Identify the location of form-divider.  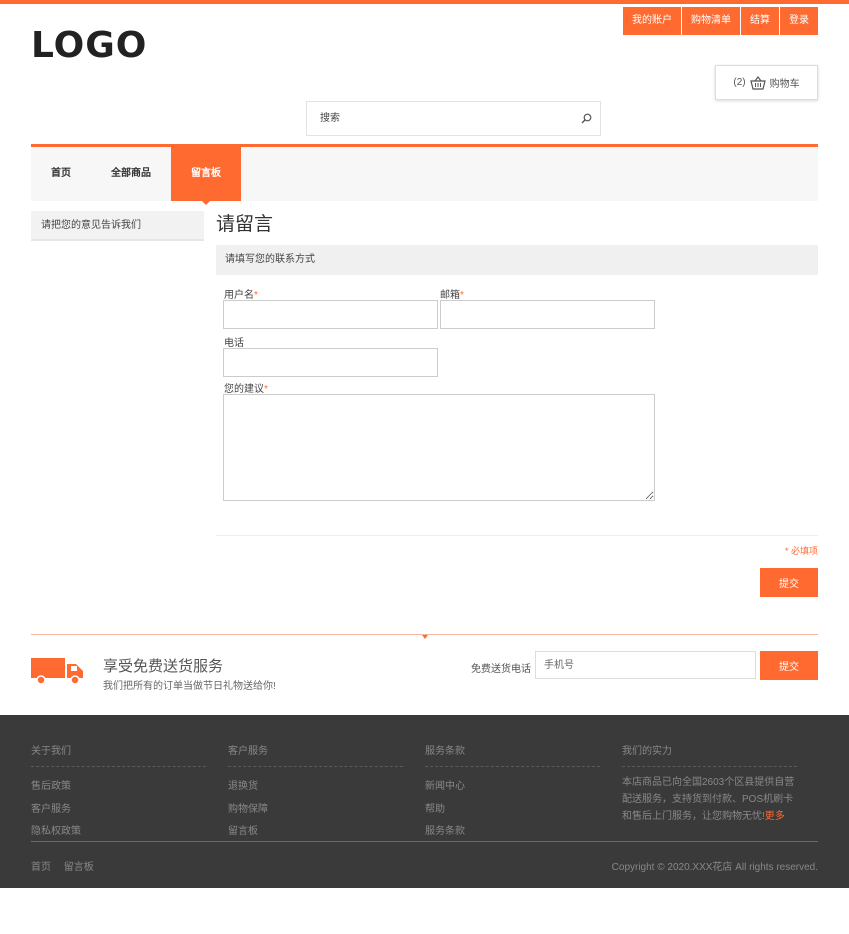
(517, 535).